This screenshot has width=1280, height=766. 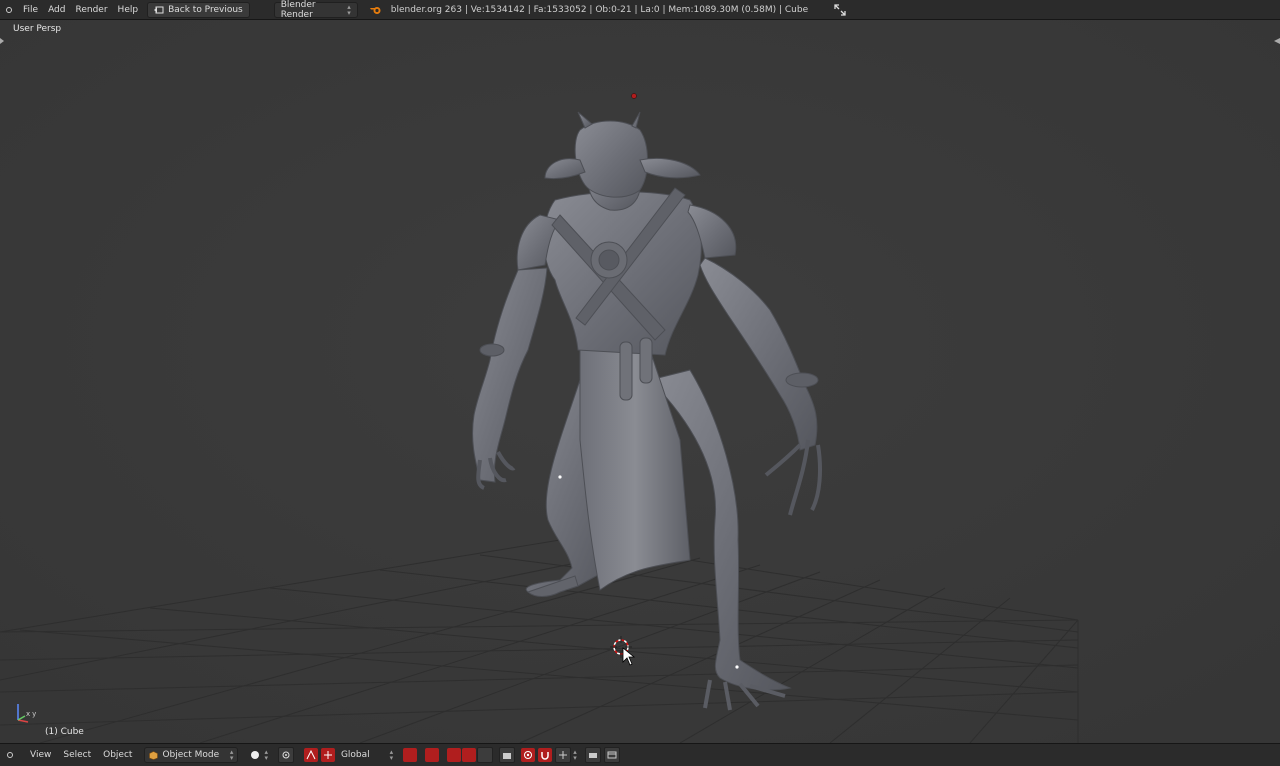 I want to click on object-origin-dot, so click(x=634, y=96).